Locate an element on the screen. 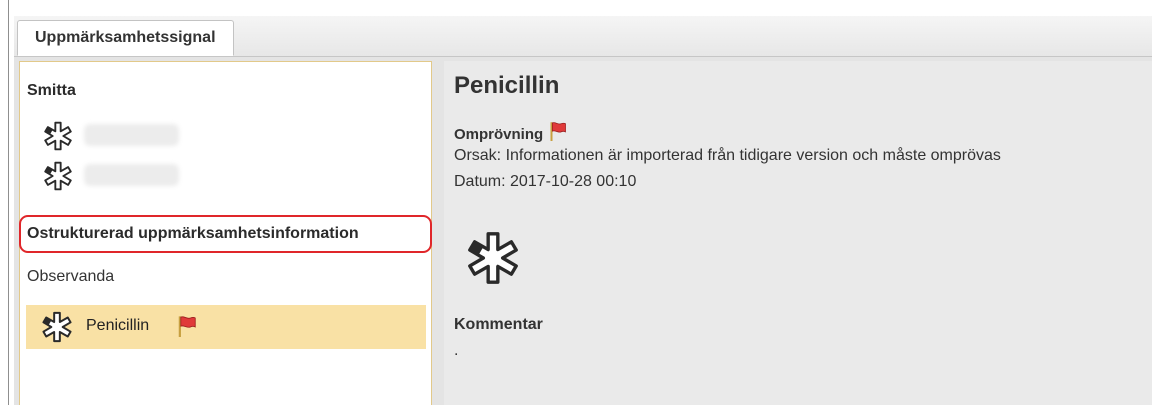 The height and width of the screenshot is (405, 1152). comment-label: Kommentar is located at coordinates (498, 324).